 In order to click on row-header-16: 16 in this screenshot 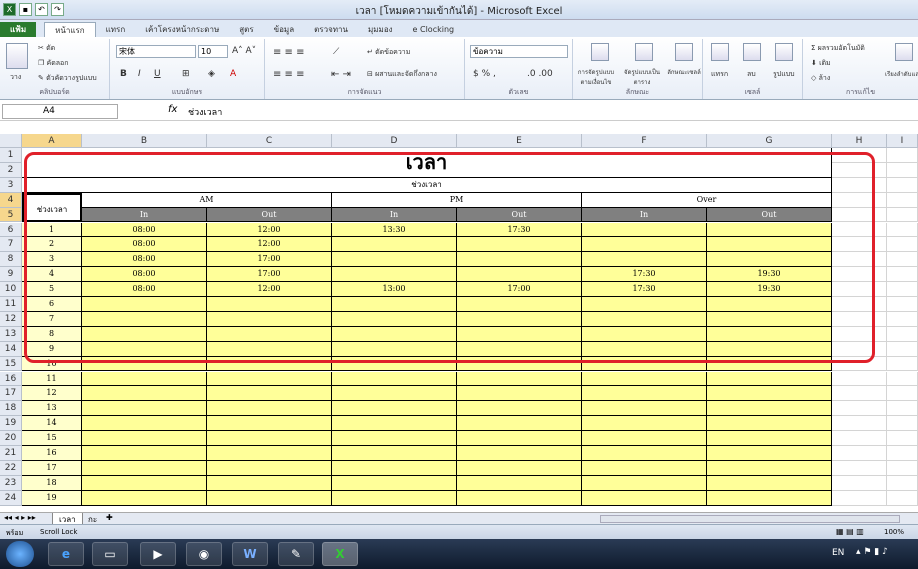, I will do `click(11, 379)`.